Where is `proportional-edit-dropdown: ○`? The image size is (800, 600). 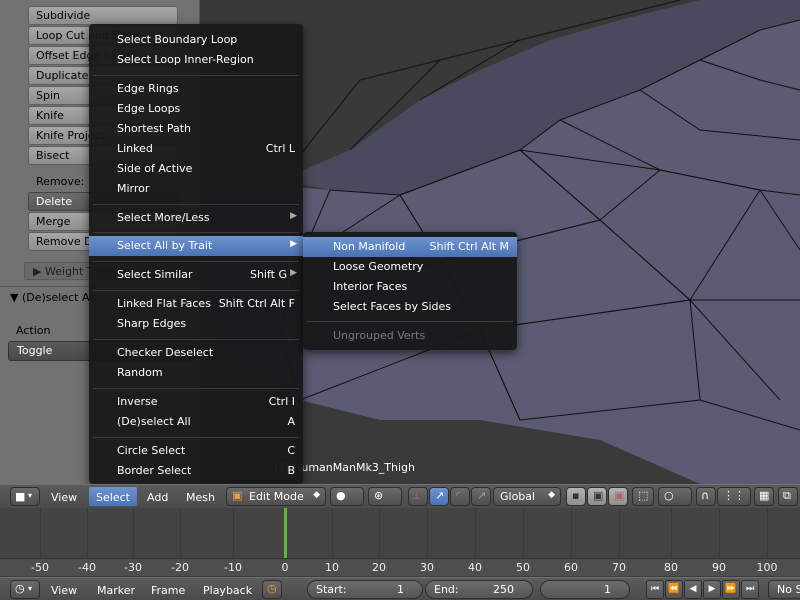 proportional-edit-dropdown: ○ is located at coordinates (675, 496).